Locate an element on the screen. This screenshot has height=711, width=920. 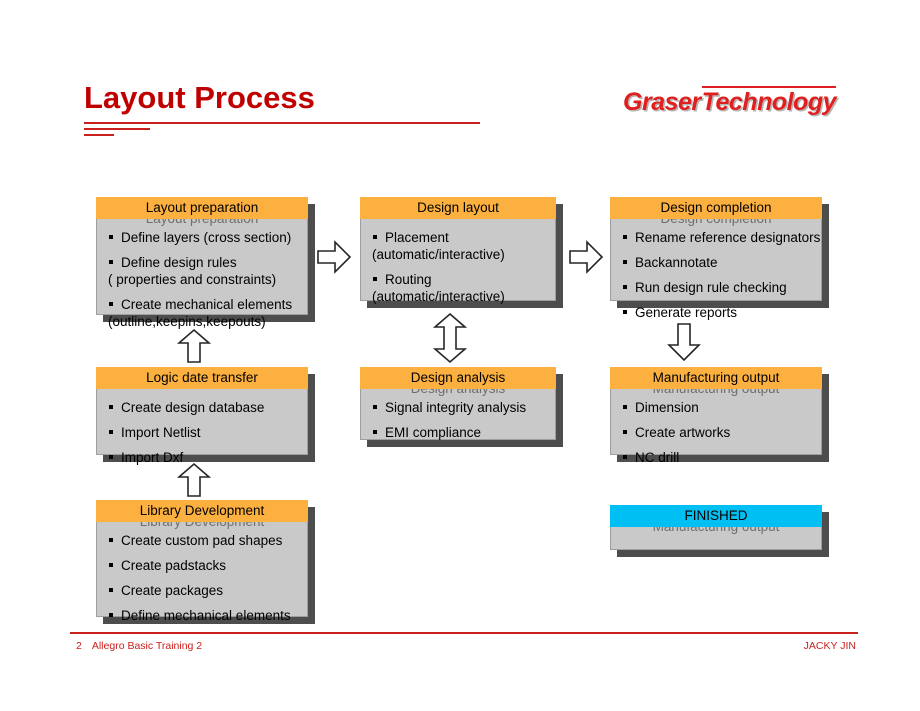
list-item-main: Create custom pad shapes is located at coordinates (202, 540).